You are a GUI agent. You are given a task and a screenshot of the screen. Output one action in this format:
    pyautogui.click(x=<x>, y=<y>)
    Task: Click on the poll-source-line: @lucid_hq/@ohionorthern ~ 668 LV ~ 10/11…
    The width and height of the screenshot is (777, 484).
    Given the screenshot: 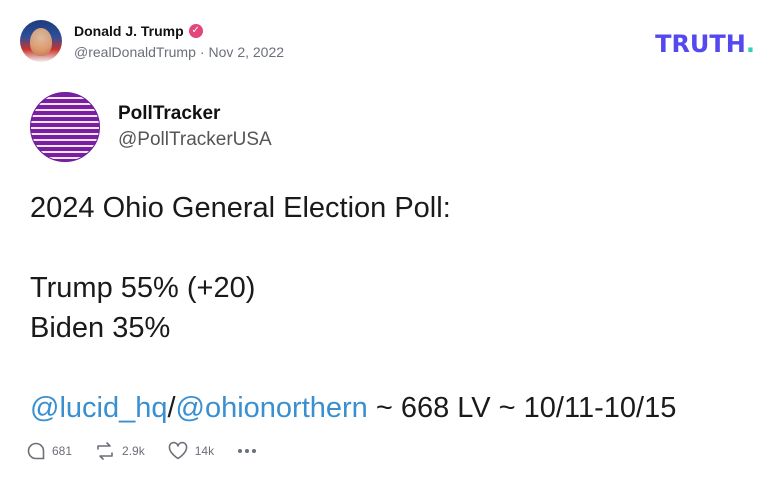 What is the action you would take?
    pyautogui.click(x=393, y=408)
    